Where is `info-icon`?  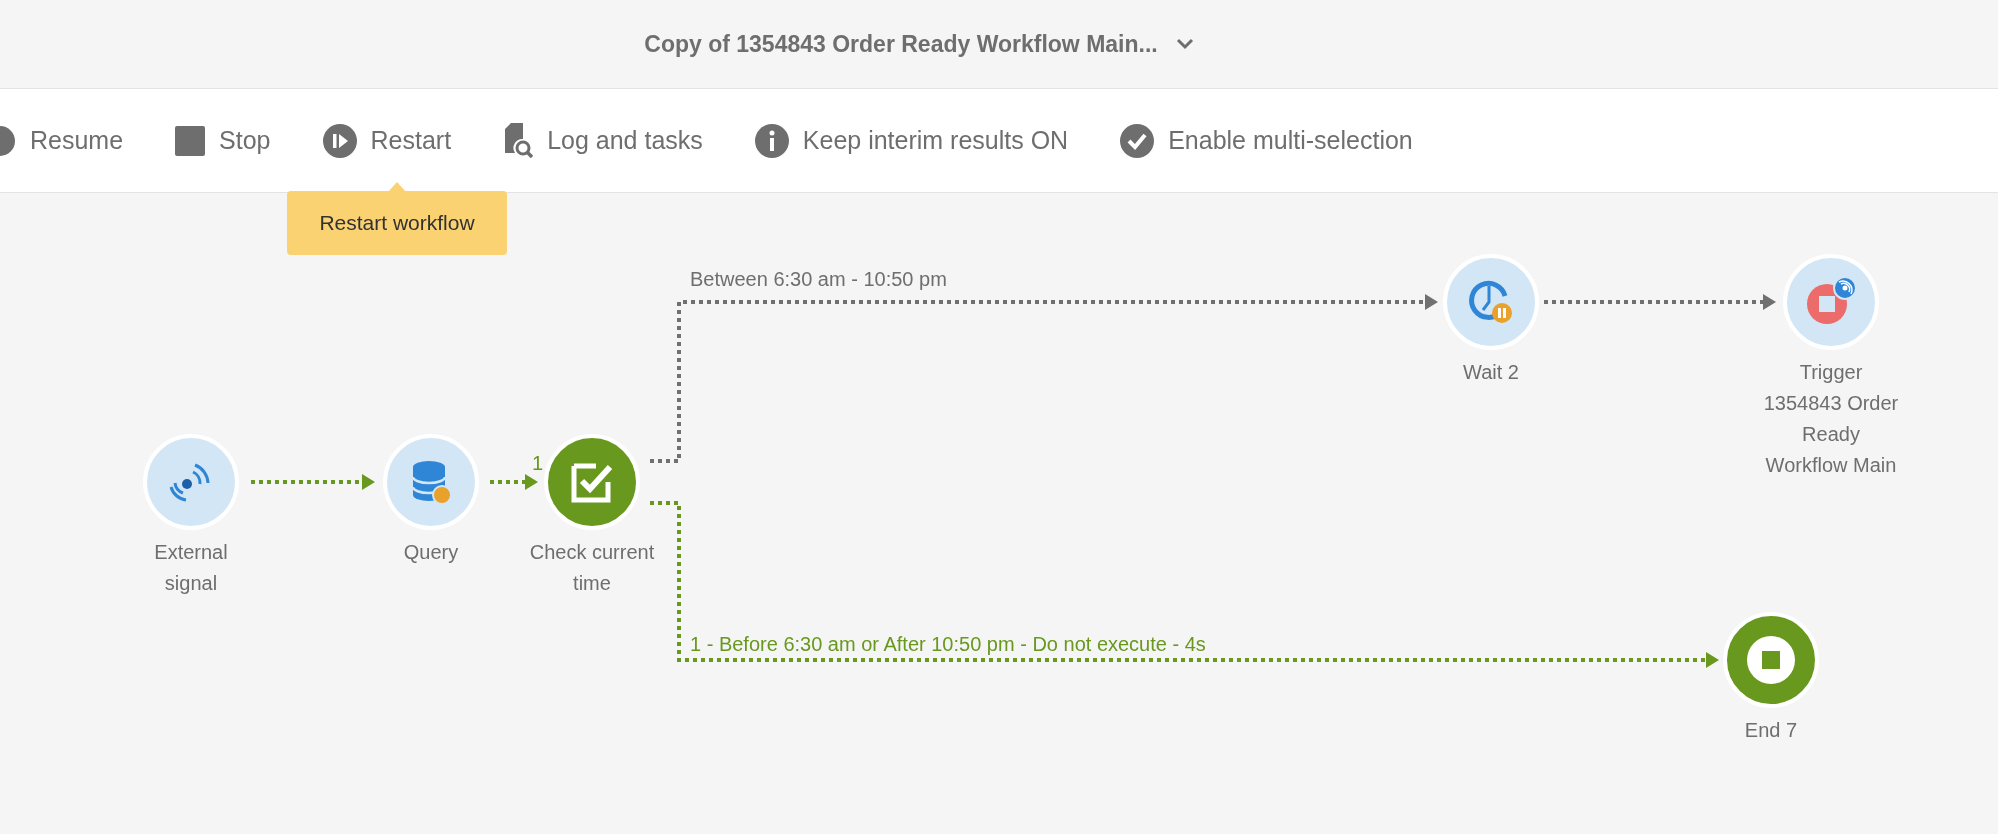
info-icon is located at coordinates (771, 140).